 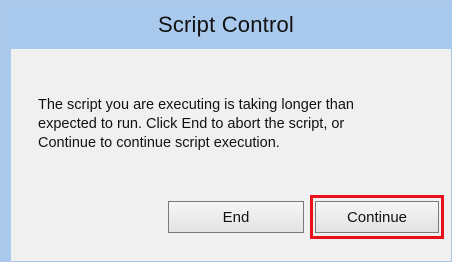 What do you see at coordinates (236, 217) in the screenshot?
I see `end-button: End` at bounding box center [236, 217].